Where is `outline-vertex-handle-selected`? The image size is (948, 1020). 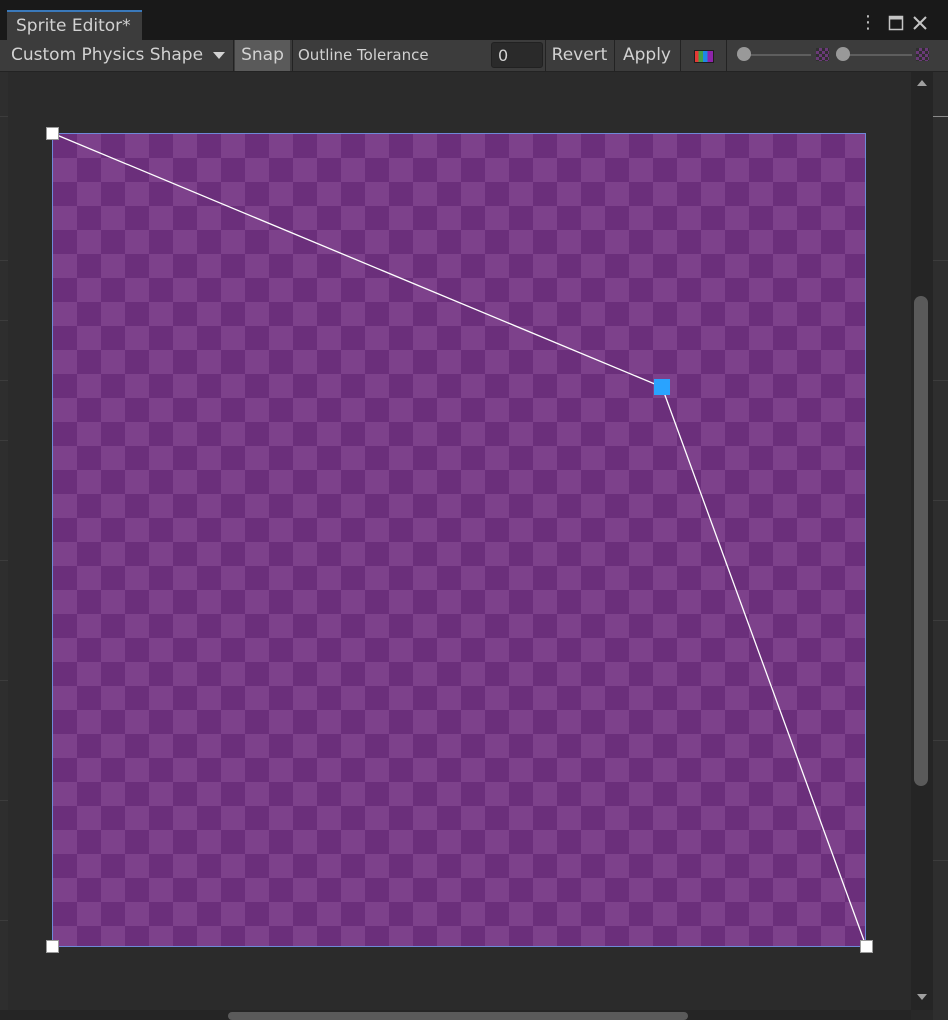 outline-vertex-handle-selected is located at coordinates (662, 387).